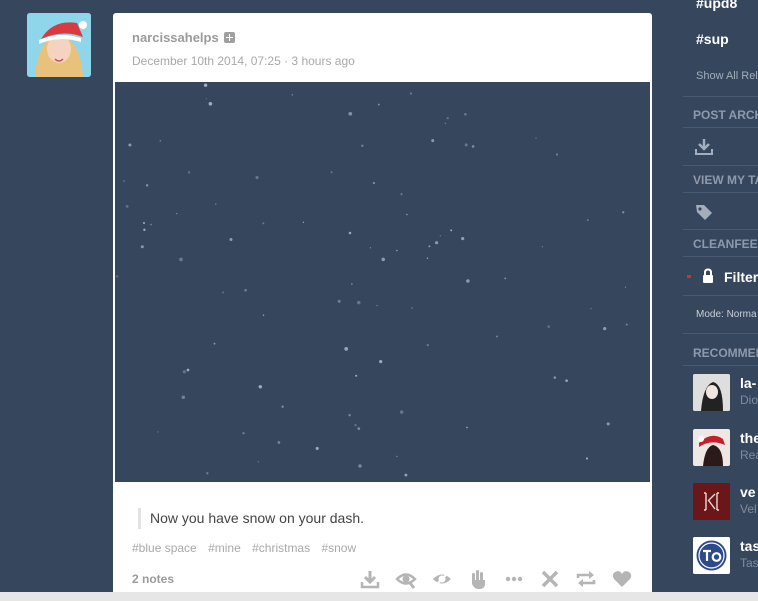  I want to click on avatar-image, so click(59, 45).